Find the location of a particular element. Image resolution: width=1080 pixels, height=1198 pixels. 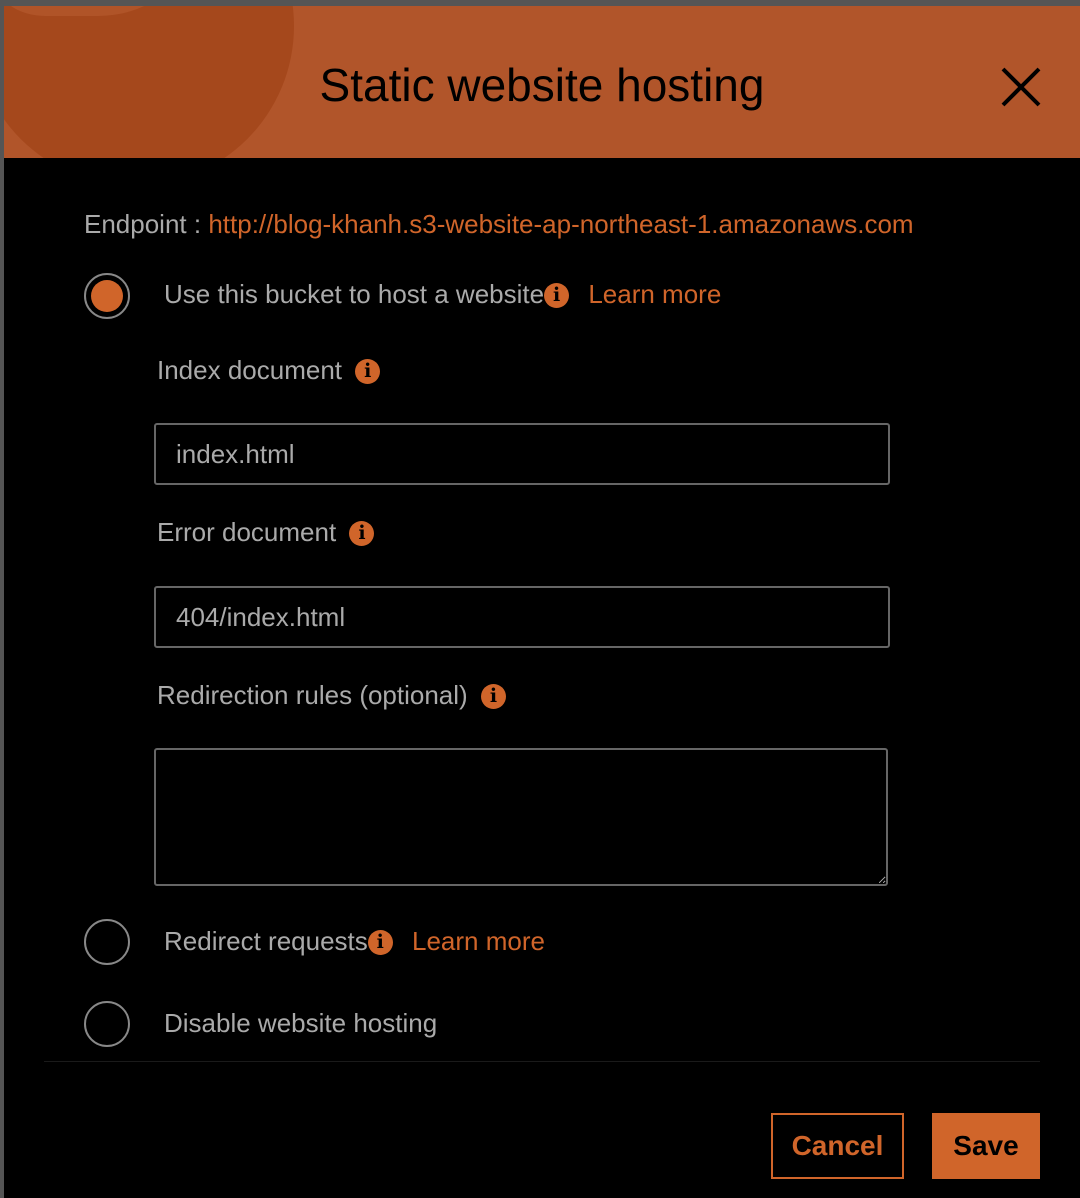

redirection-rules-textarea is located at coordinates (521, 817).